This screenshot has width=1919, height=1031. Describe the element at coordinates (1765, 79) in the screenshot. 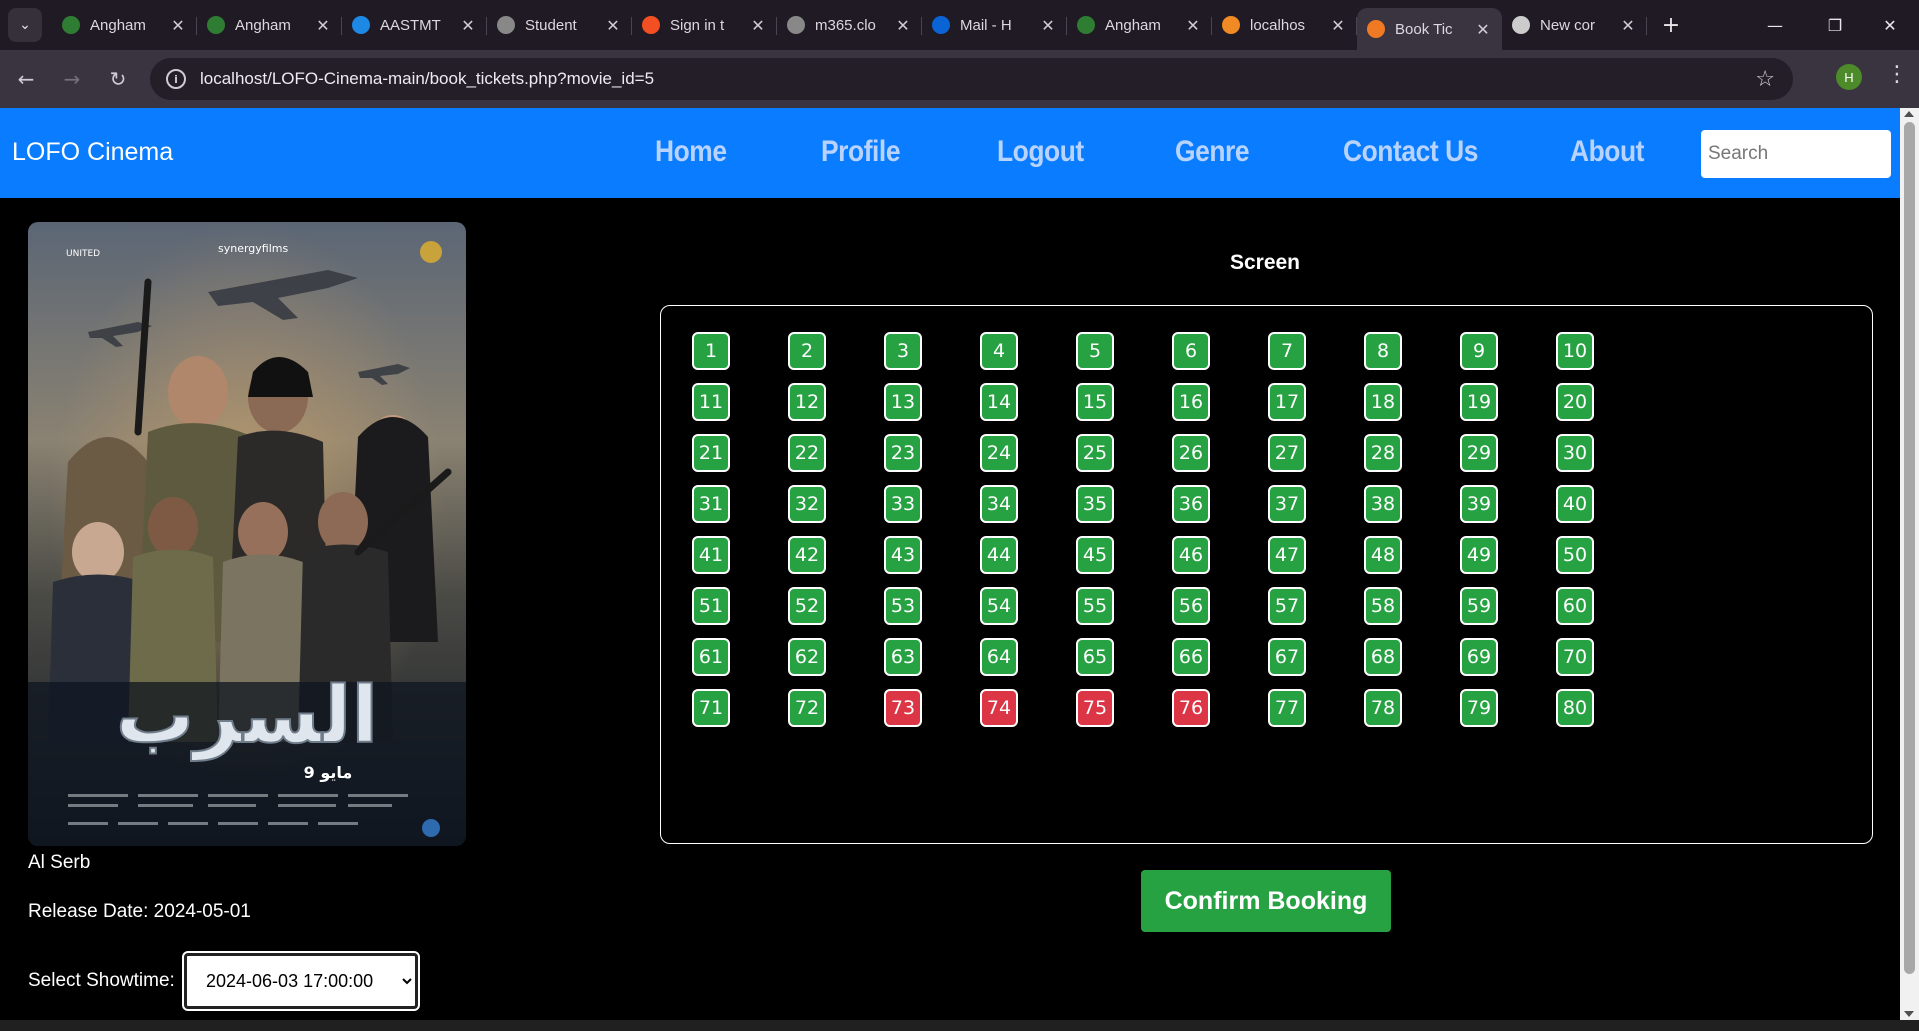

I see `bookmark-star-icon: ☆` at that location.